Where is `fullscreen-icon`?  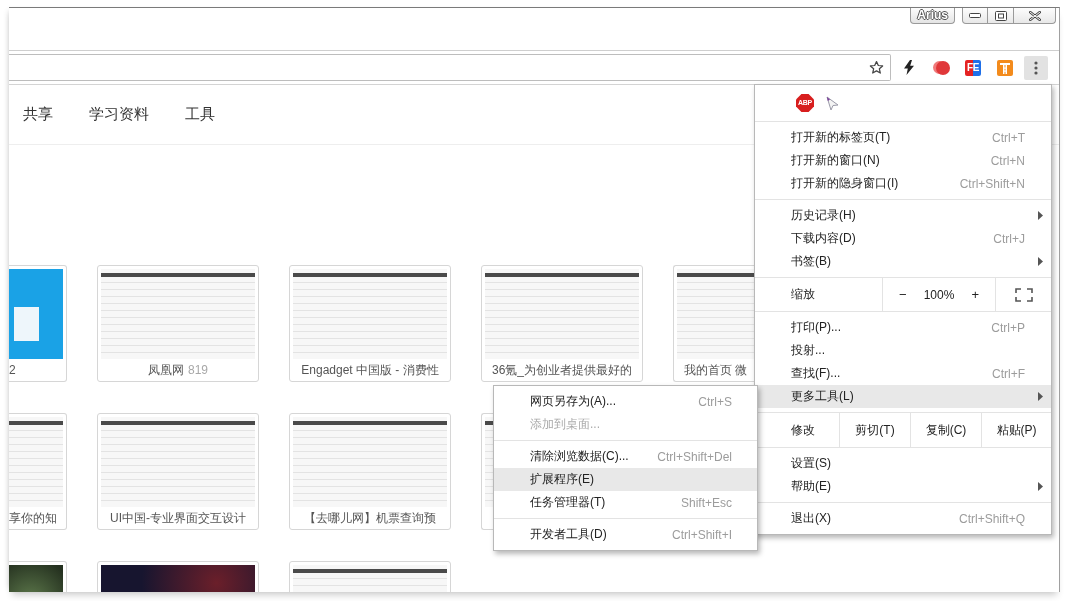
fullscreen-icon is located at coordinates (1023, 294).